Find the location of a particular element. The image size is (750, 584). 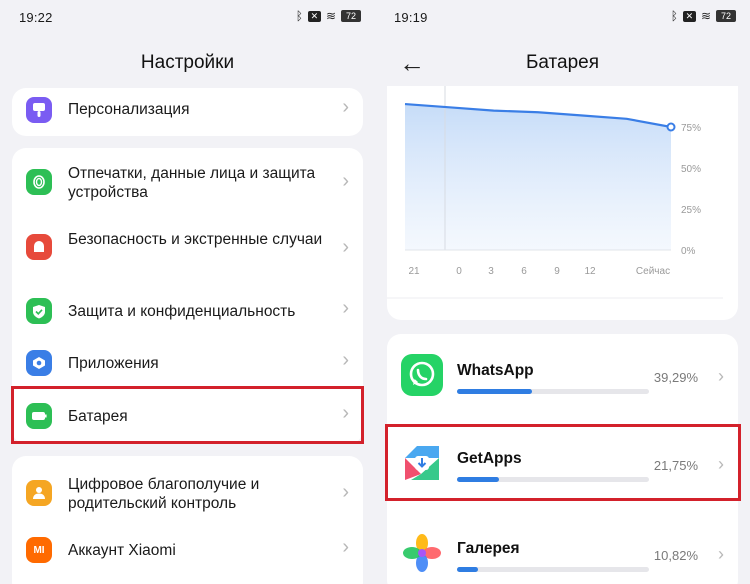

shield-icon is located at coordinates (39, 311).